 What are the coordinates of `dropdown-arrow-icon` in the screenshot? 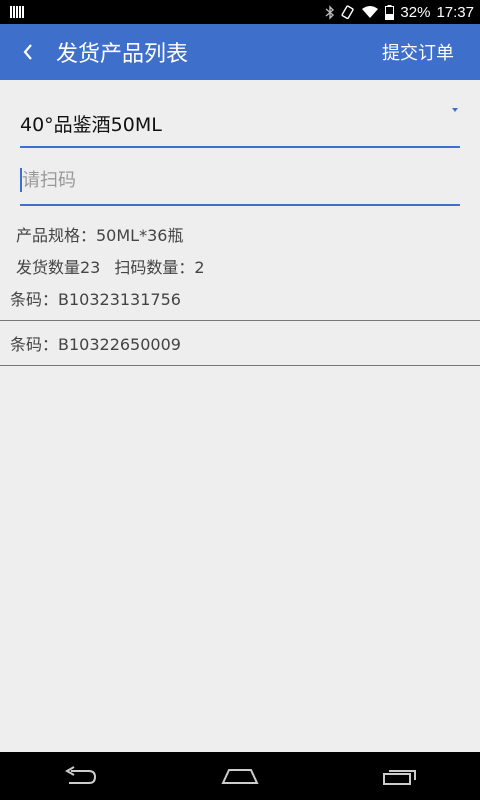 It's located at (455, 110).